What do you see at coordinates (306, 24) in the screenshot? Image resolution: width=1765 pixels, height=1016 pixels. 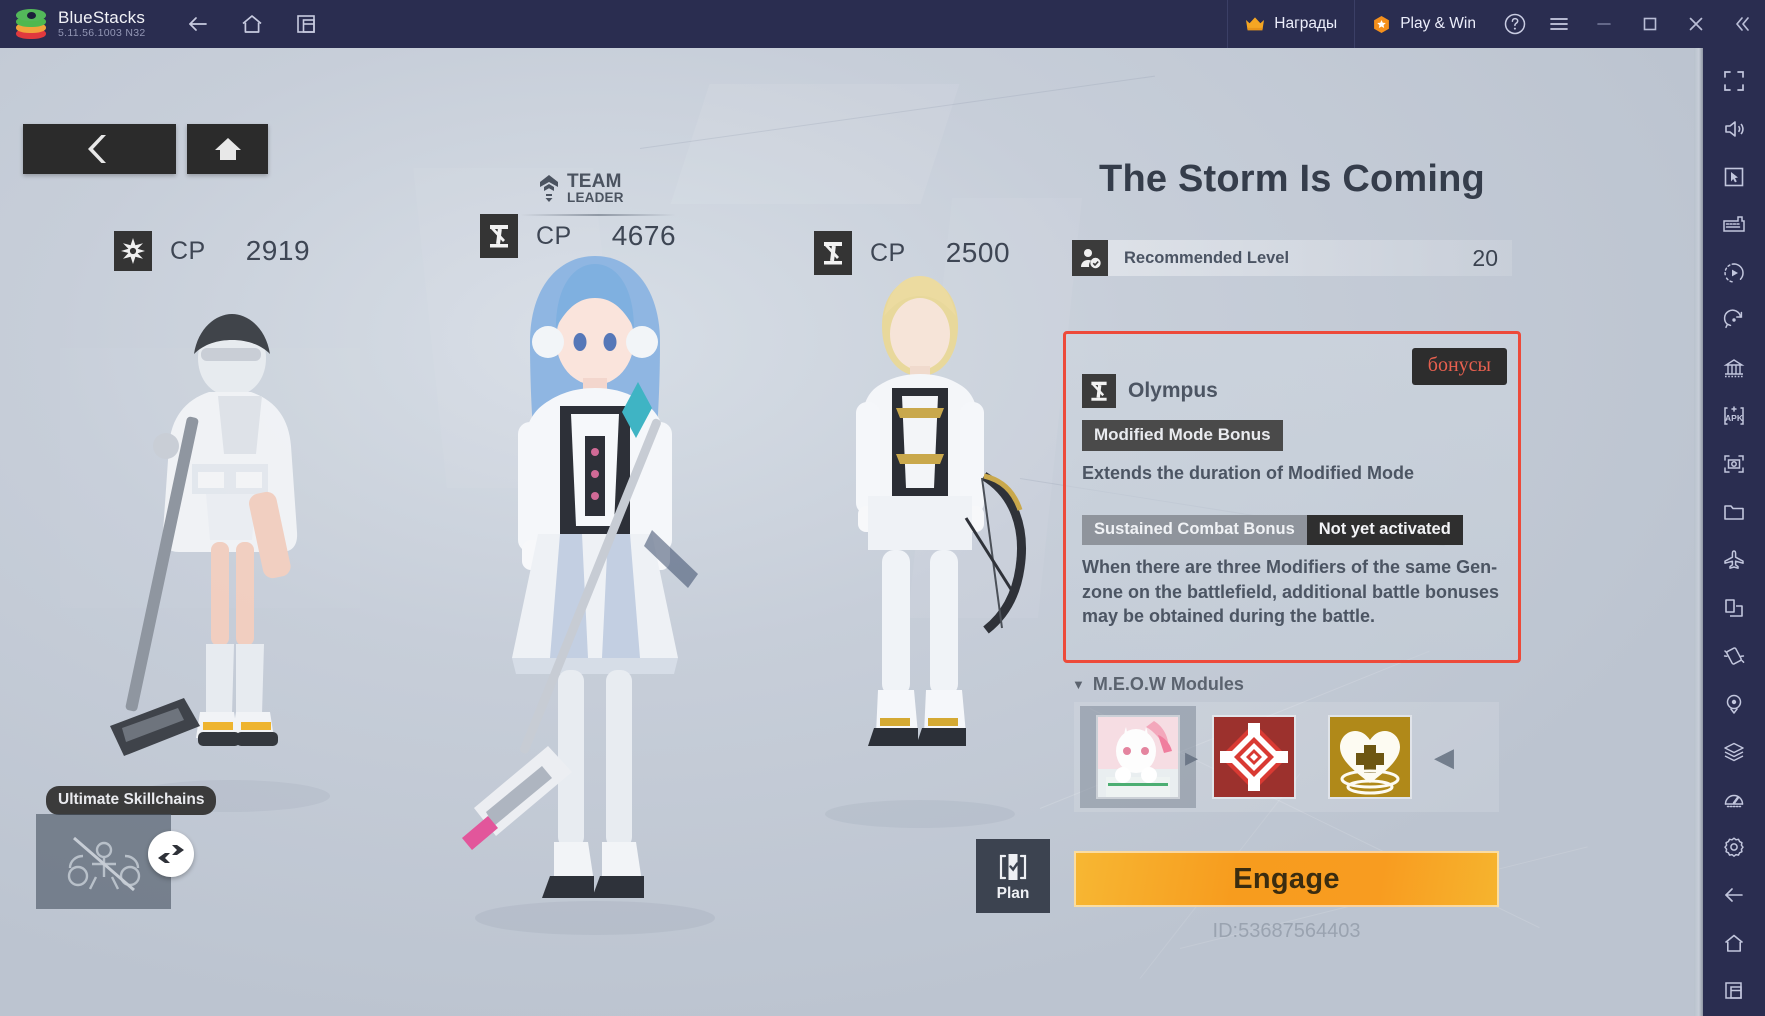 I see `multi-instance-icon` at bounding box center [306, 24].